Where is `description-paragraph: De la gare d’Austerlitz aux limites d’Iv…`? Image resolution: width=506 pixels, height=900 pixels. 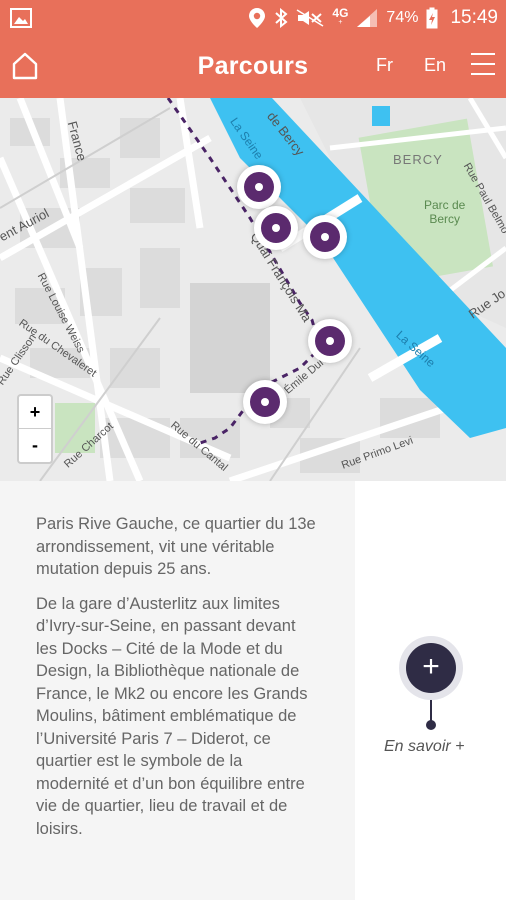 description-paragraph: De la gare d’Austerlitz aux limites d’Iv… is located at coordinates (172, 716).